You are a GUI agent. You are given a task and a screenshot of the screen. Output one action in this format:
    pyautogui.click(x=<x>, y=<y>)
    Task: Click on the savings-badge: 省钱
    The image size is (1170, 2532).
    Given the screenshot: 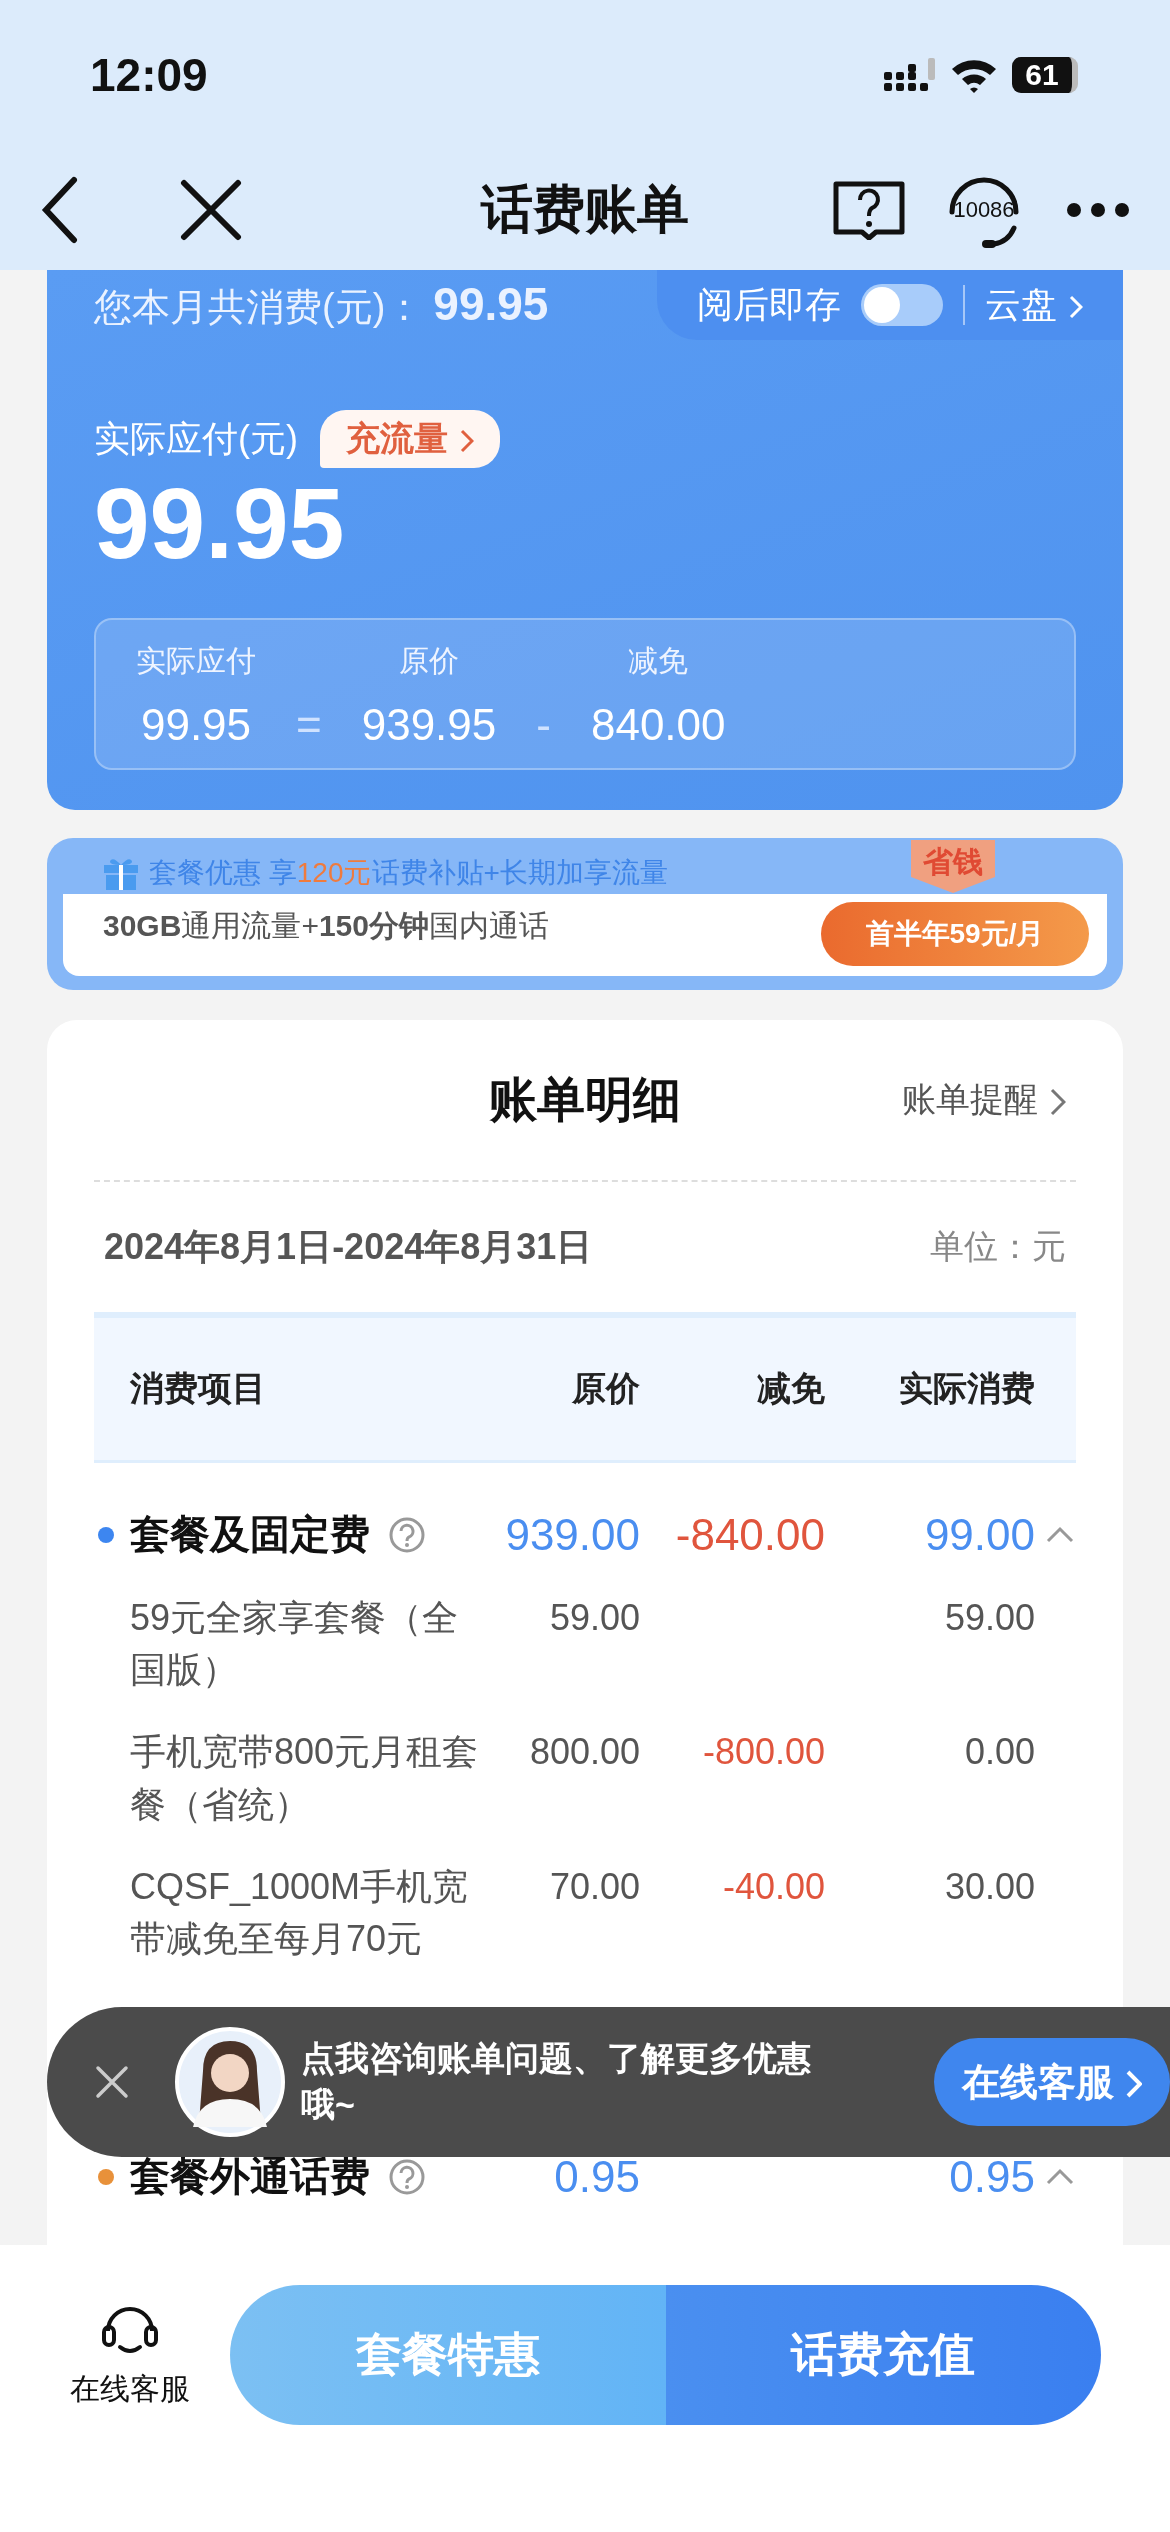 What is the action you would take?
    pyautogui.click(x=953, y=866)
    